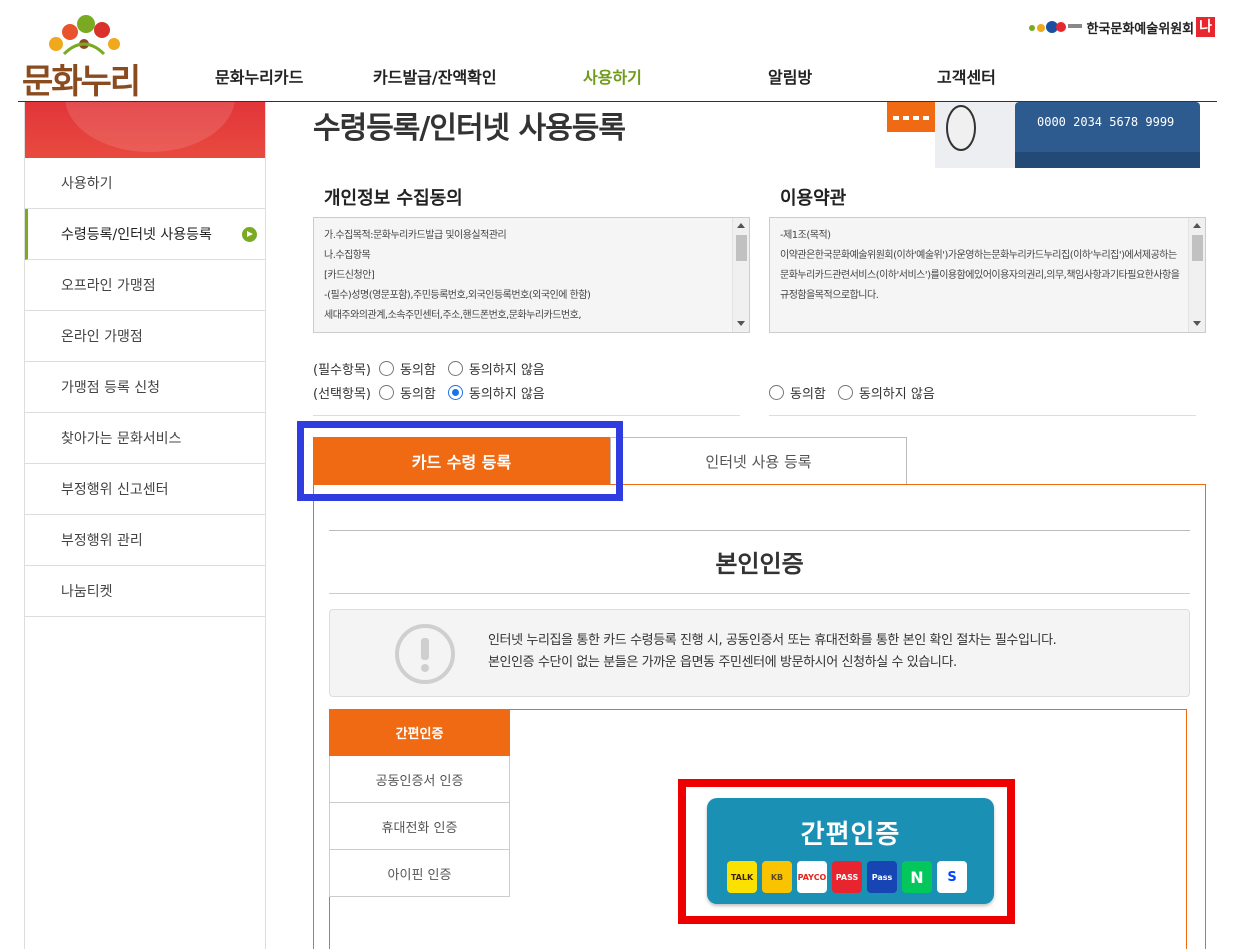 The height and width of the screenshot is (949, 1239). Describe the element at coordinates (455, 368) in the screenshot. I see `privacy-required-disagree-radio` at that location.